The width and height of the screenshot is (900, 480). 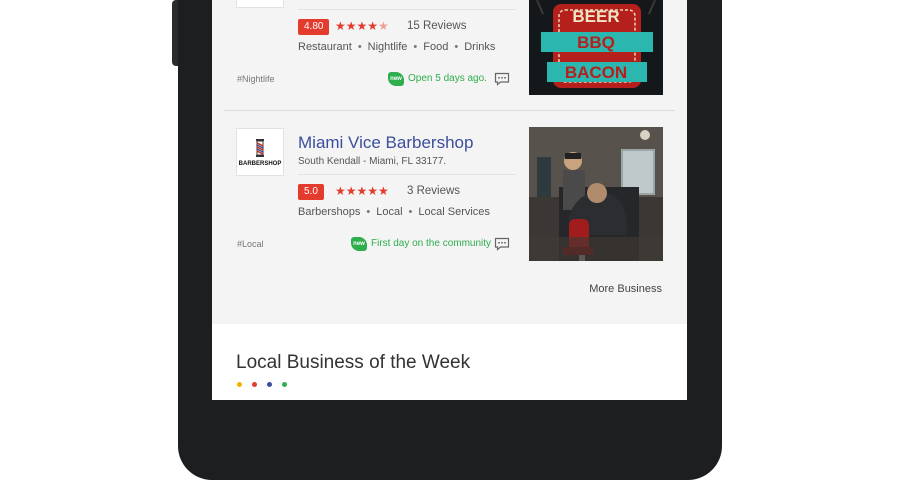 I want to click on category-item: Food, so click(x=435, y=47).